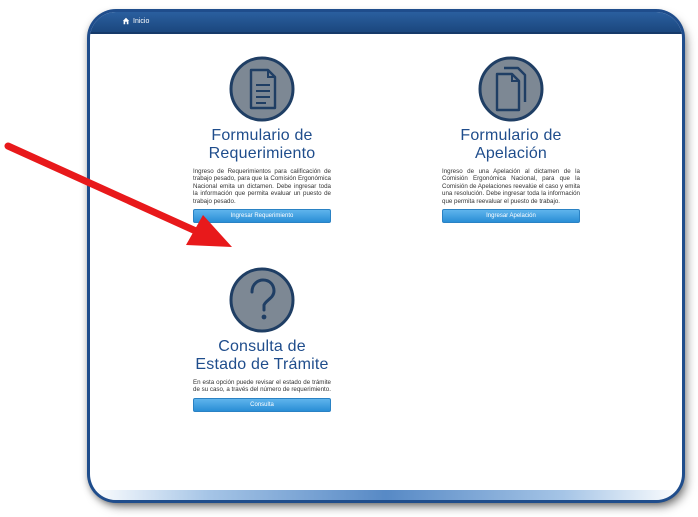  Describe the element at coordinates (262, 89) in the screenshot. I see `document-icon` at that location.